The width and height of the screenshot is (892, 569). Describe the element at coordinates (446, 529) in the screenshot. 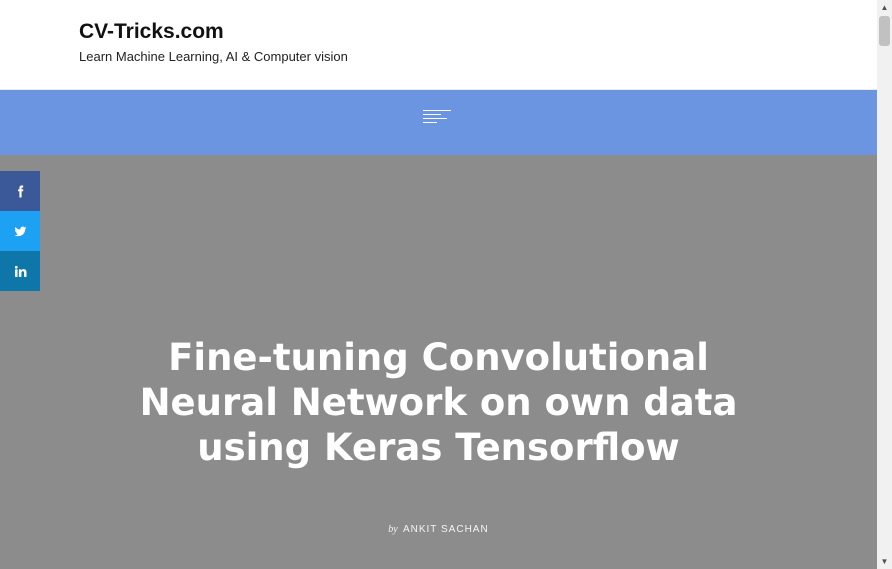

I see `author-link: ANKIT SACHAN` at that location.